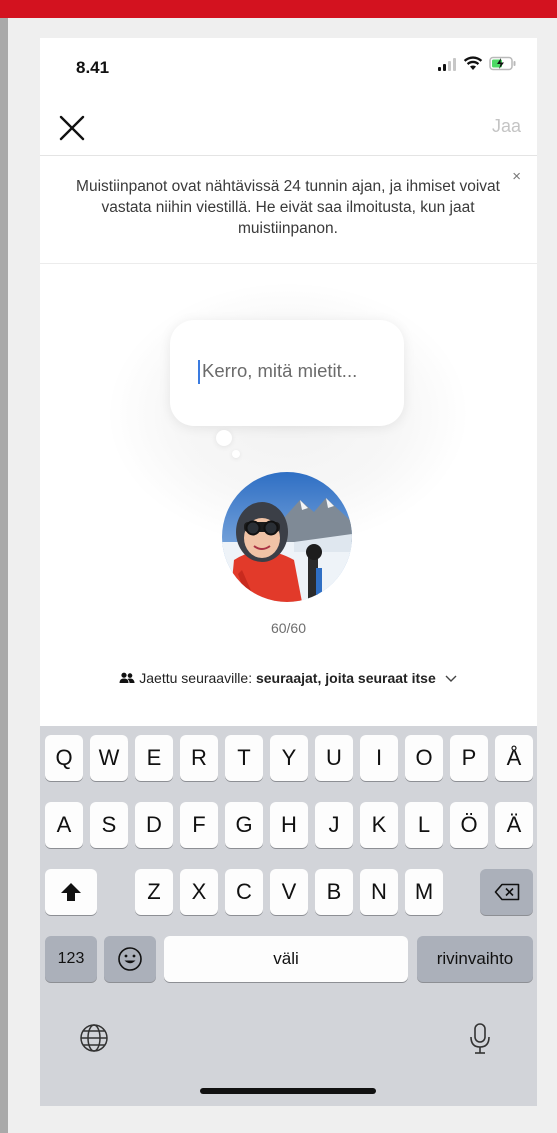 Image resolution: width=557 pixels, height=1133 pixels. What do you see at coordinates (71, 959) in the screenshot?
I see `numbers-key: 123` at bounding box center [71, 959].